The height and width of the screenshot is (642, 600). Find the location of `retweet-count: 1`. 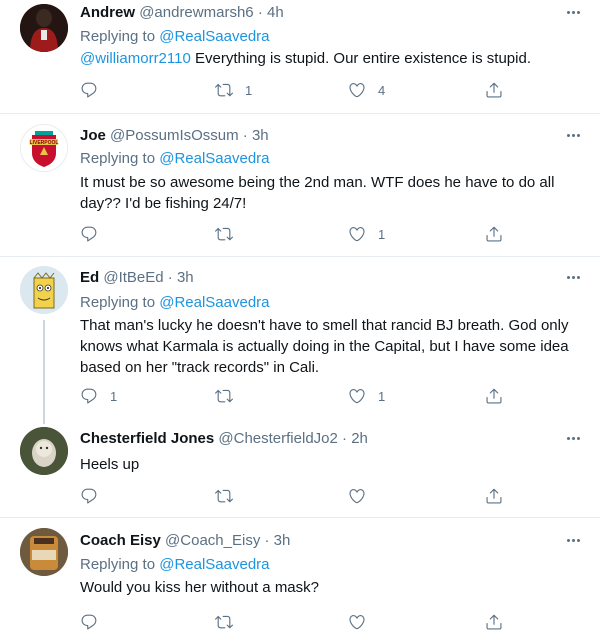

retweet-count: 1 is located at coordinates (249, 90).